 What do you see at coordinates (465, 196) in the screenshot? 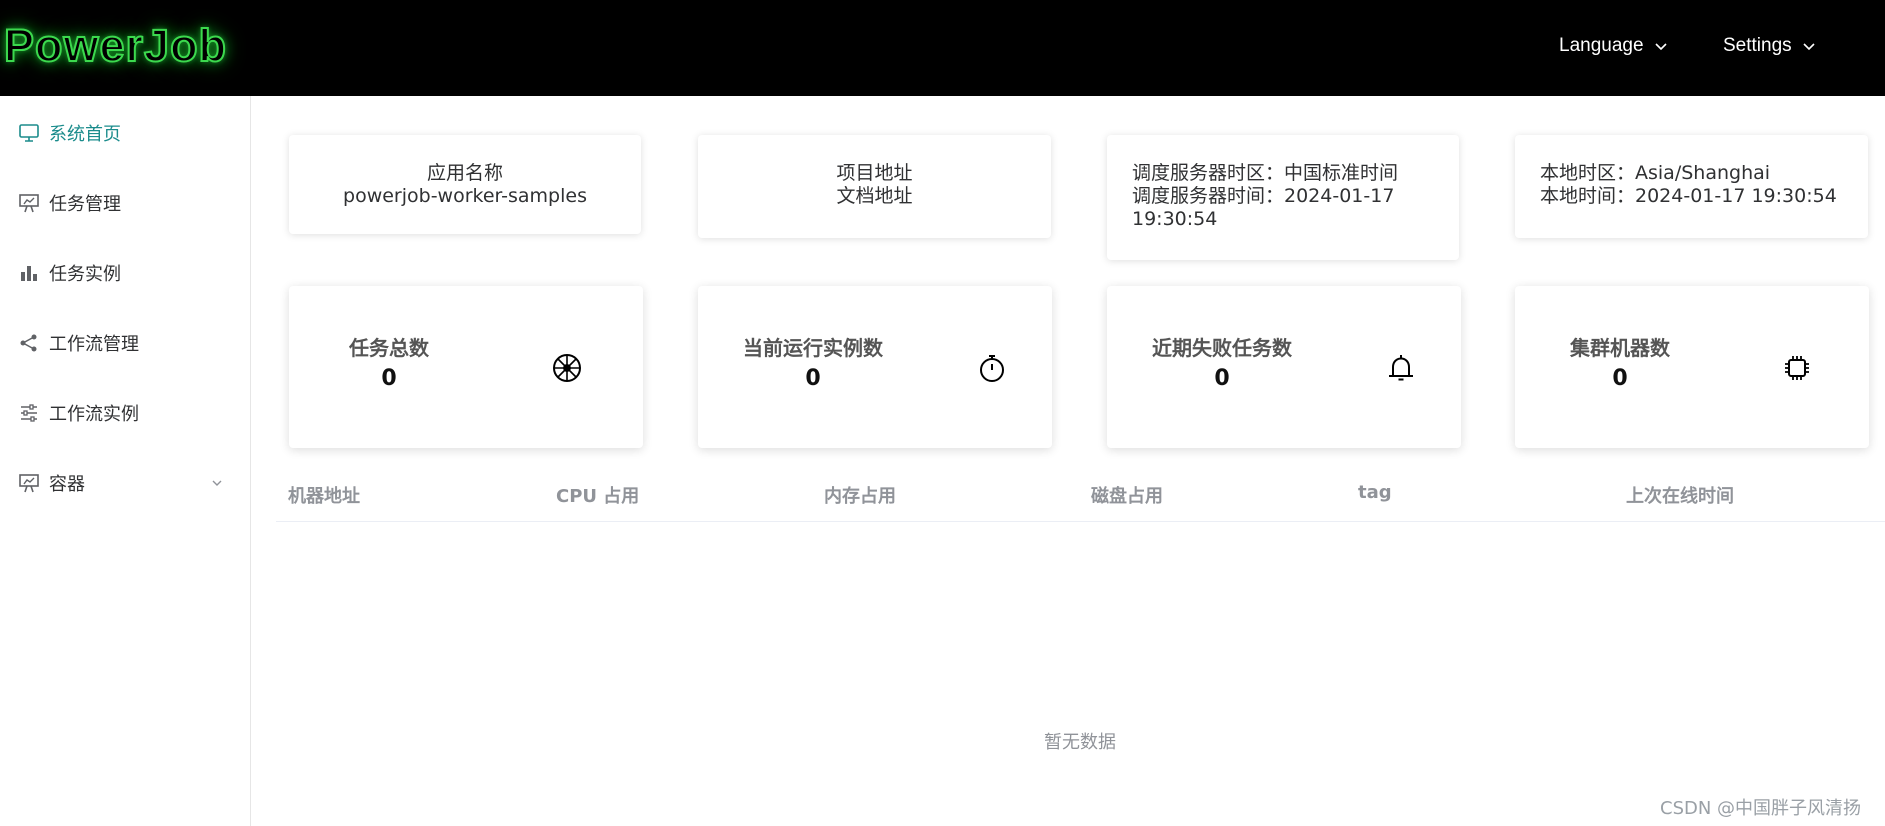
I see `app-name-value: powerjob-worker-samples` at bounding box center [465, 196].